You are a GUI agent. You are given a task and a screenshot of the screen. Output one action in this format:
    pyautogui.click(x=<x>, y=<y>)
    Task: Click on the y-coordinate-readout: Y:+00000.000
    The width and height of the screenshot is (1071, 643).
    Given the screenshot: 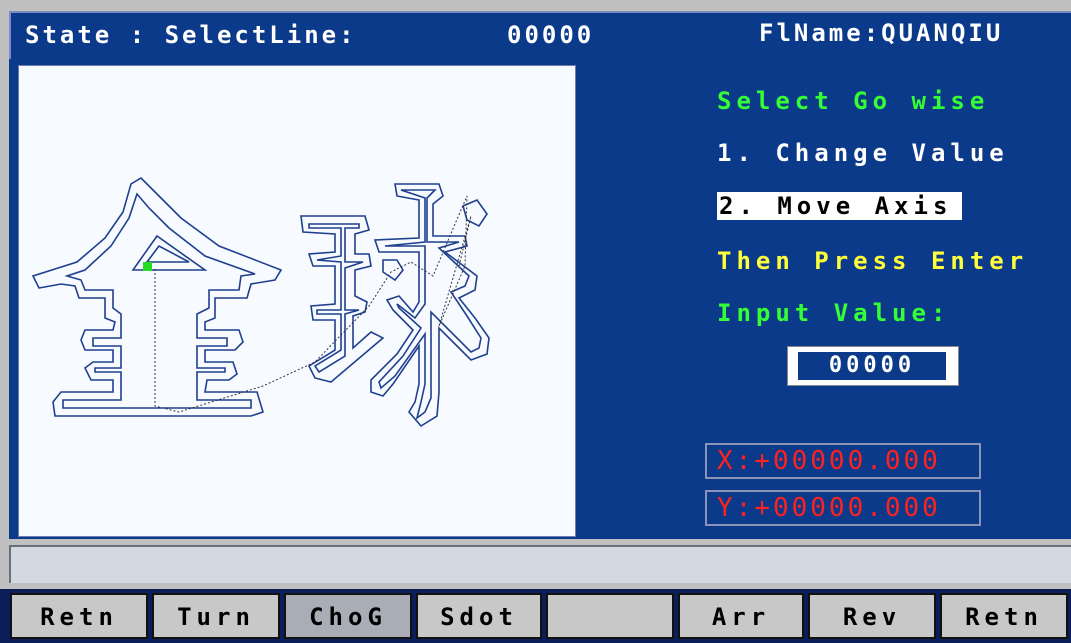 What is the action you would take?
    pyautogui.click(x=843, y=508)
    